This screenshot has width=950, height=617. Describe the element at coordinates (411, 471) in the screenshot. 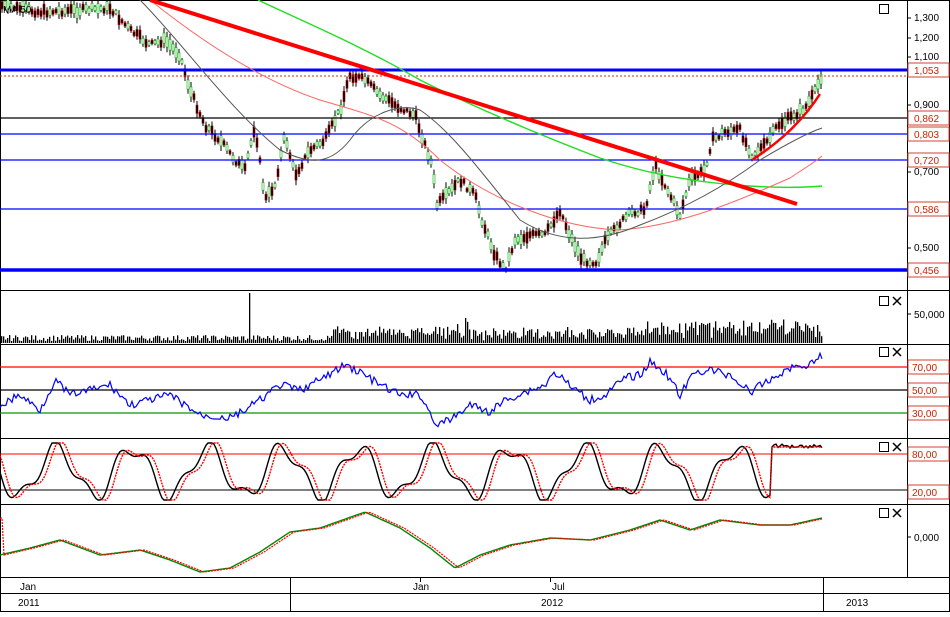

I see `stoch-d-line` at that location.